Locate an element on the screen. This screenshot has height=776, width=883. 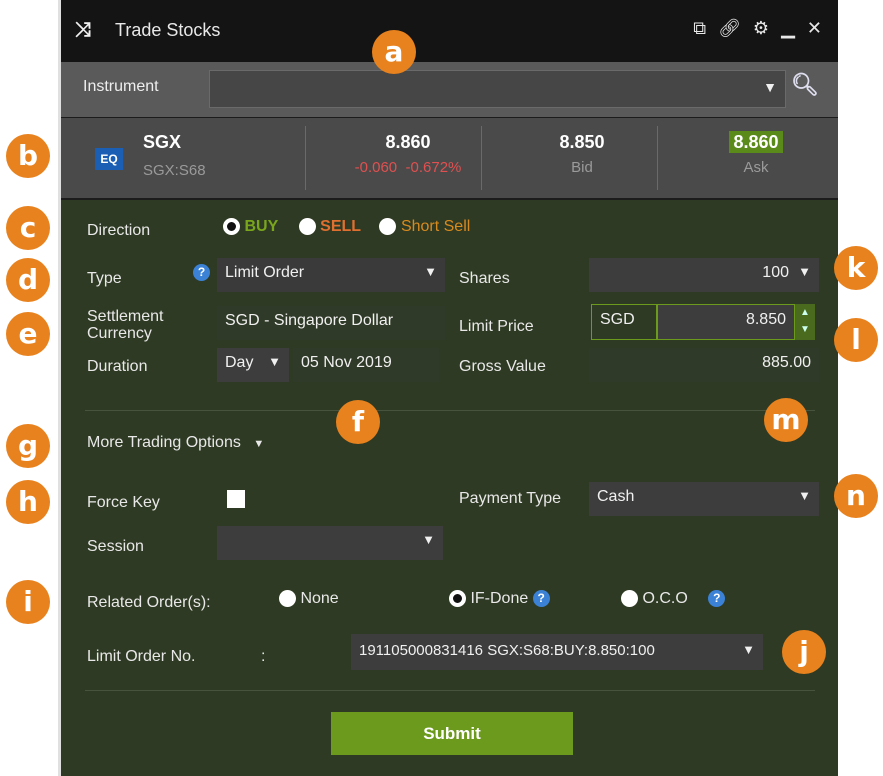
symbol: SGX is located at coordinates (162, 142).